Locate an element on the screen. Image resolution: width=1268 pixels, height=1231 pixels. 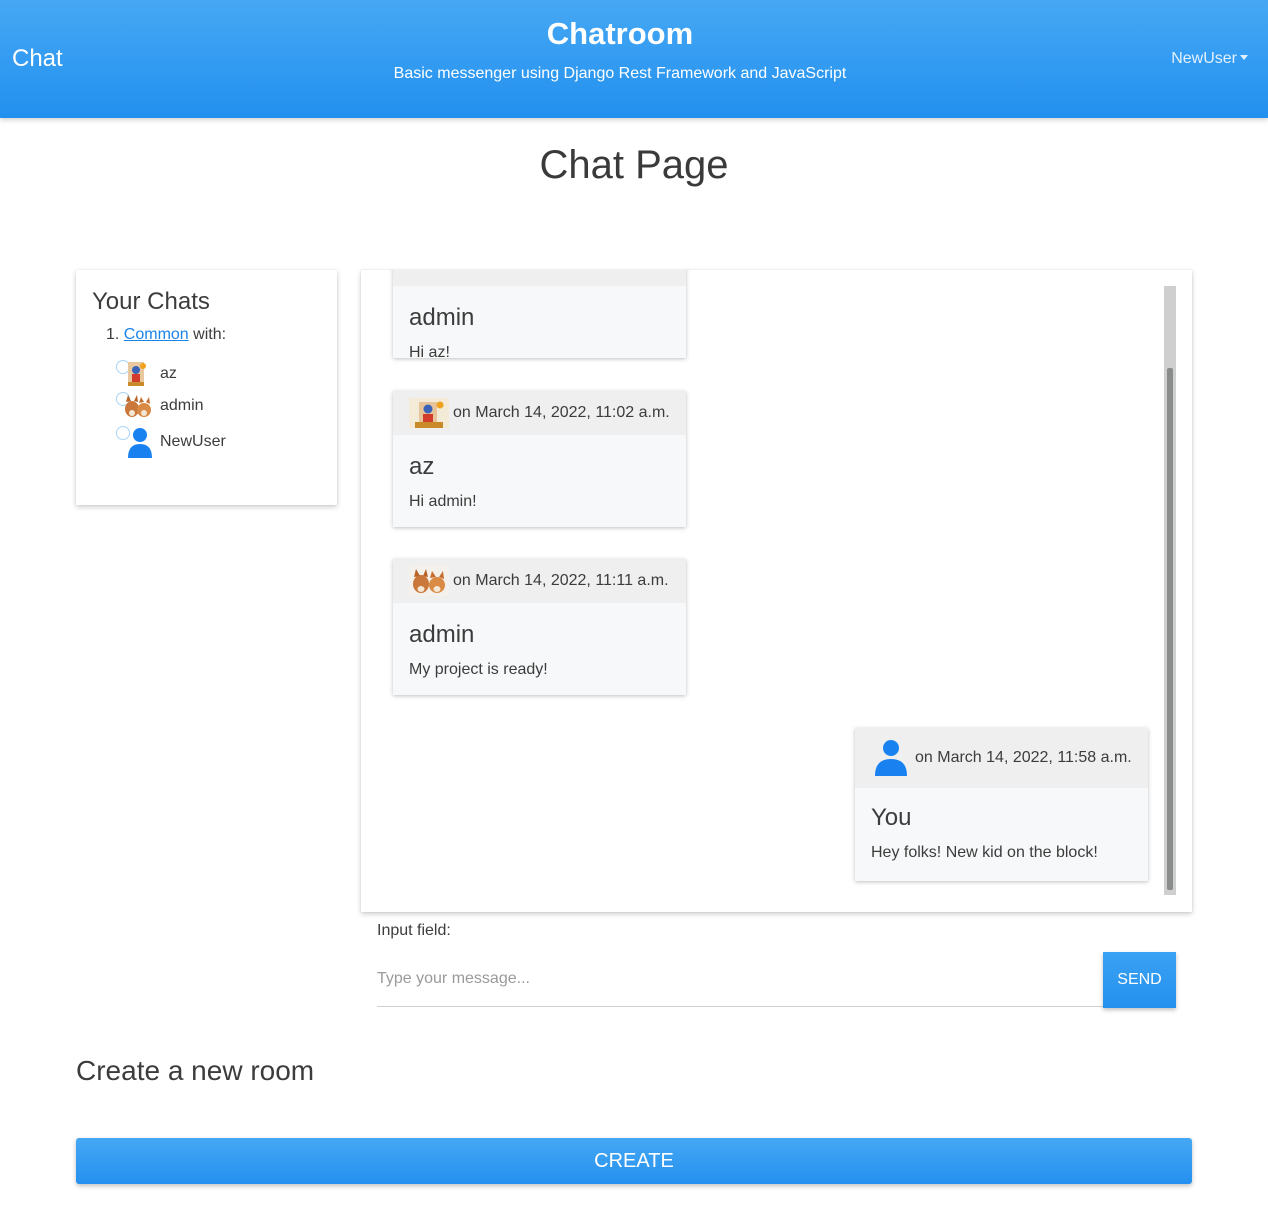
your-chats-title: Your Chats is located at coordinates (151, 301).